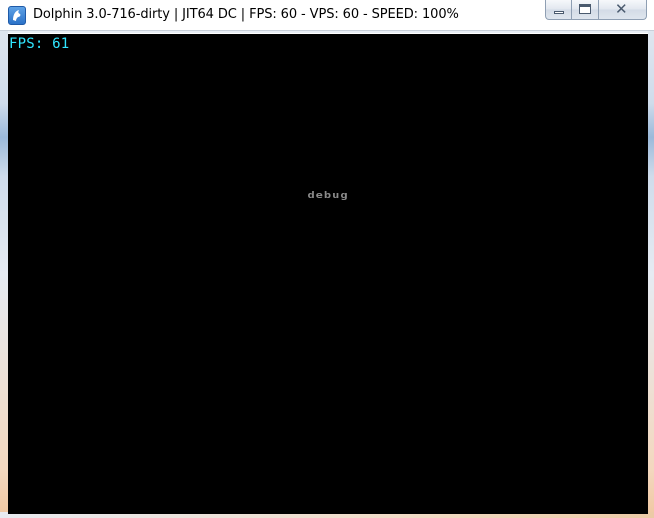 Image resolution: width=654 pixels, height=518 pixels. I want to click on maximize-button, so click(585, 10).